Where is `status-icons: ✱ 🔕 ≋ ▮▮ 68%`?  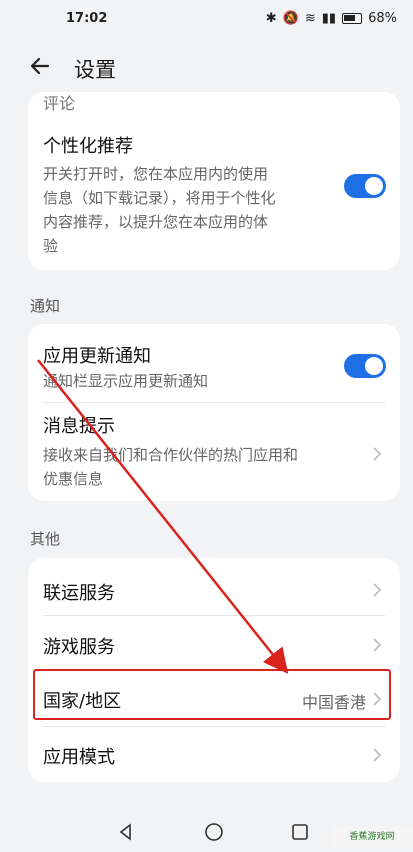 status-icons: ✱ 🔕 ≋ ▮▮ 68% is located at coordinates (331, 18).